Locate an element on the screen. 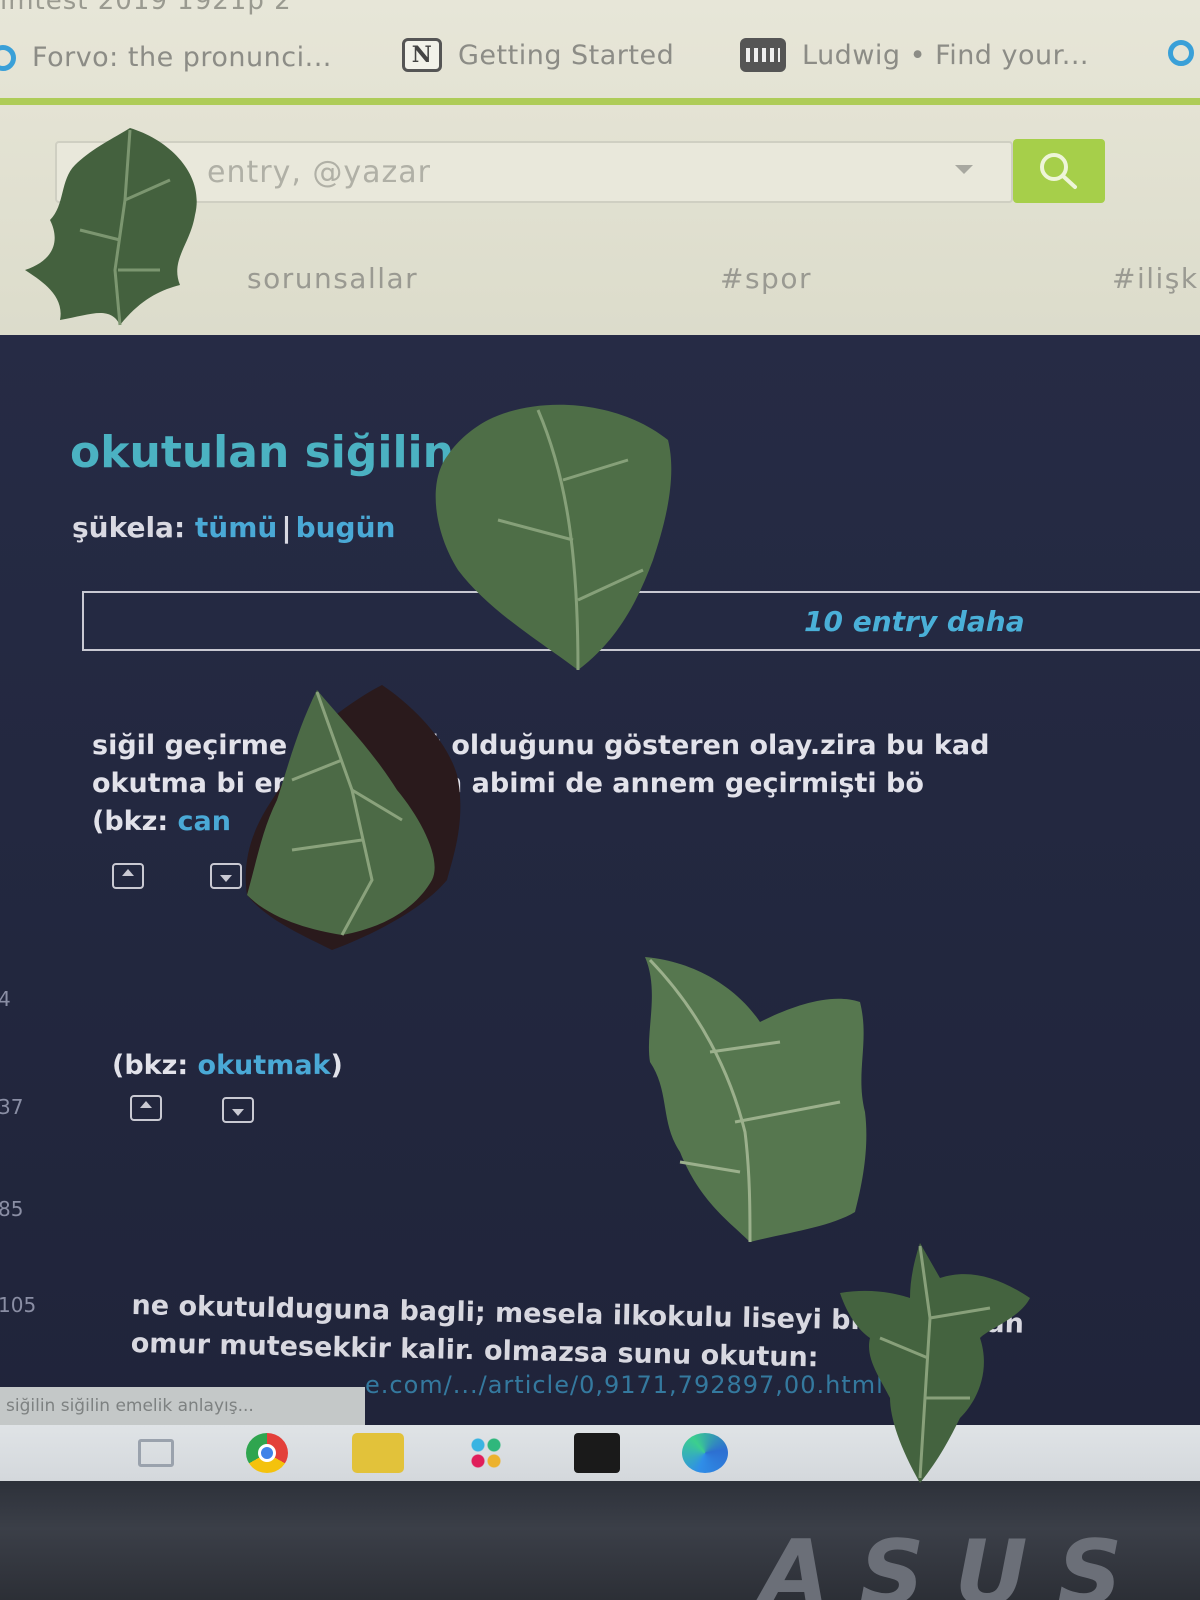 The width and height of the screenshot is (1200, 1600). notion-icon: N is located at coordinates (422, 55).